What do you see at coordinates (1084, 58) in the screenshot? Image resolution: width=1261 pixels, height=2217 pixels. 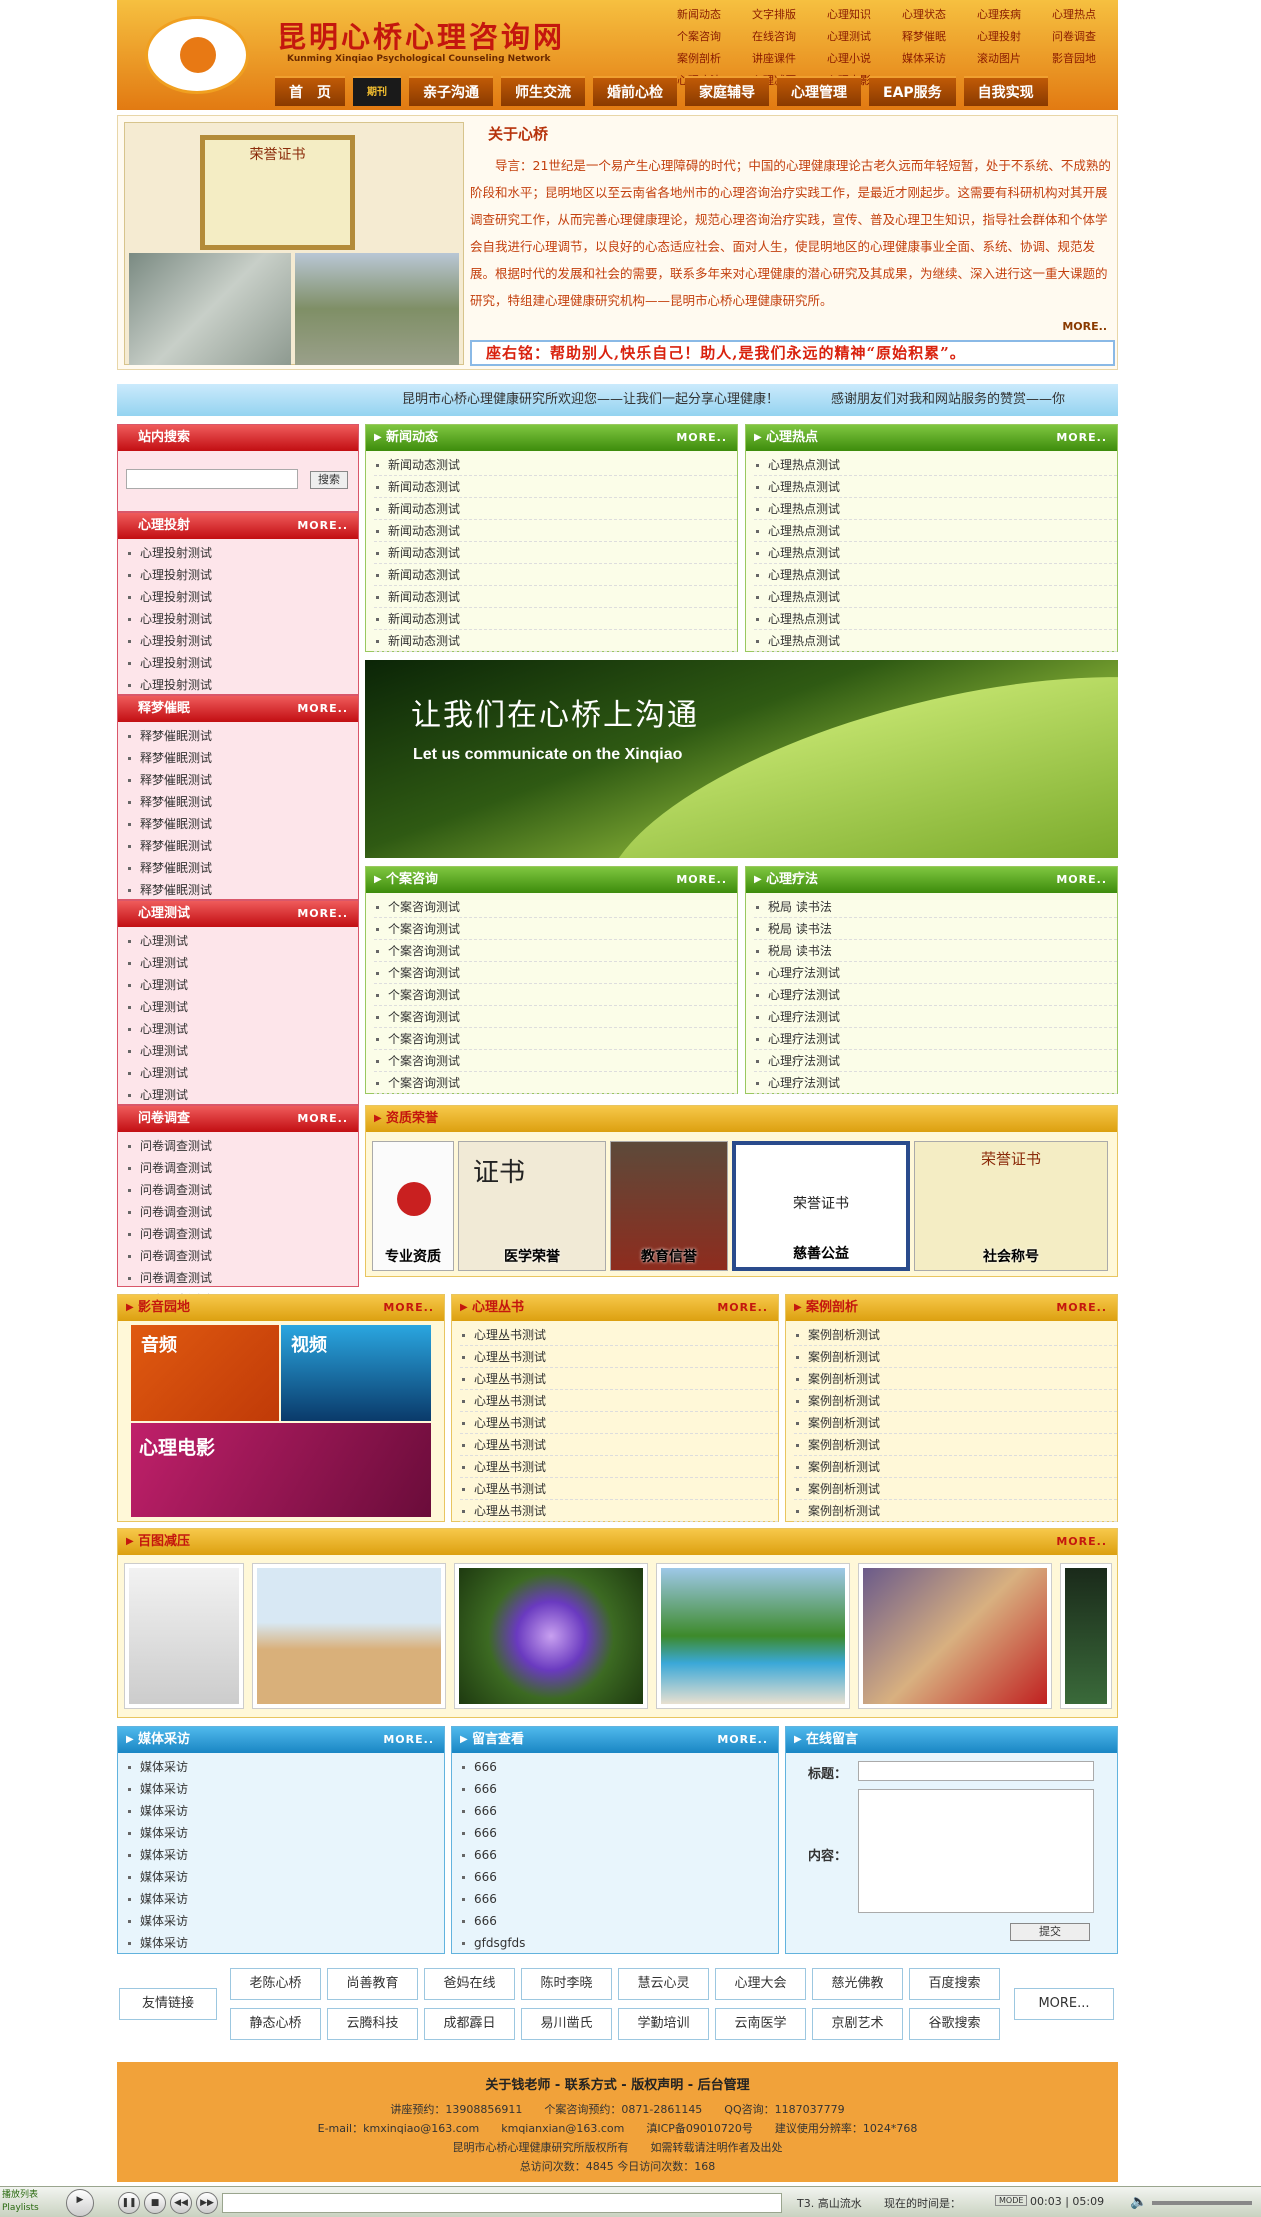 I see `top-link: 影音园地` at bounding box center [1084, 58].